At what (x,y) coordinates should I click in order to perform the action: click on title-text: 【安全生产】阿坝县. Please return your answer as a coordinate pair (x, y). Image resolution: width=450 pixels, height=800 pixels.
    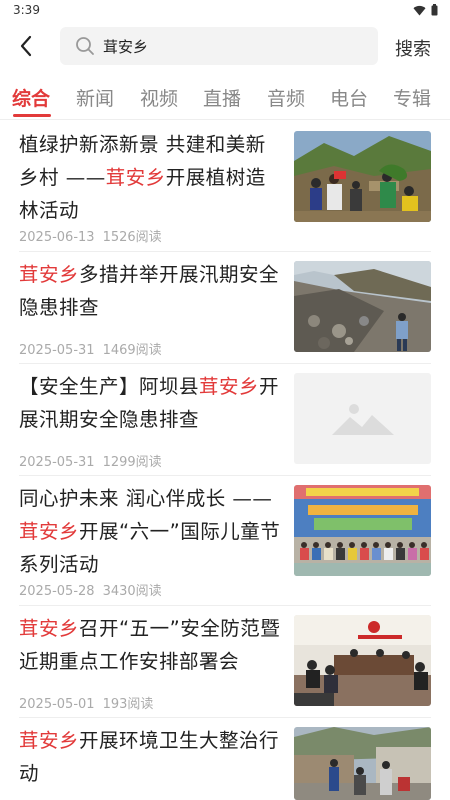
    Looking at the image, I should click on (109, 386).